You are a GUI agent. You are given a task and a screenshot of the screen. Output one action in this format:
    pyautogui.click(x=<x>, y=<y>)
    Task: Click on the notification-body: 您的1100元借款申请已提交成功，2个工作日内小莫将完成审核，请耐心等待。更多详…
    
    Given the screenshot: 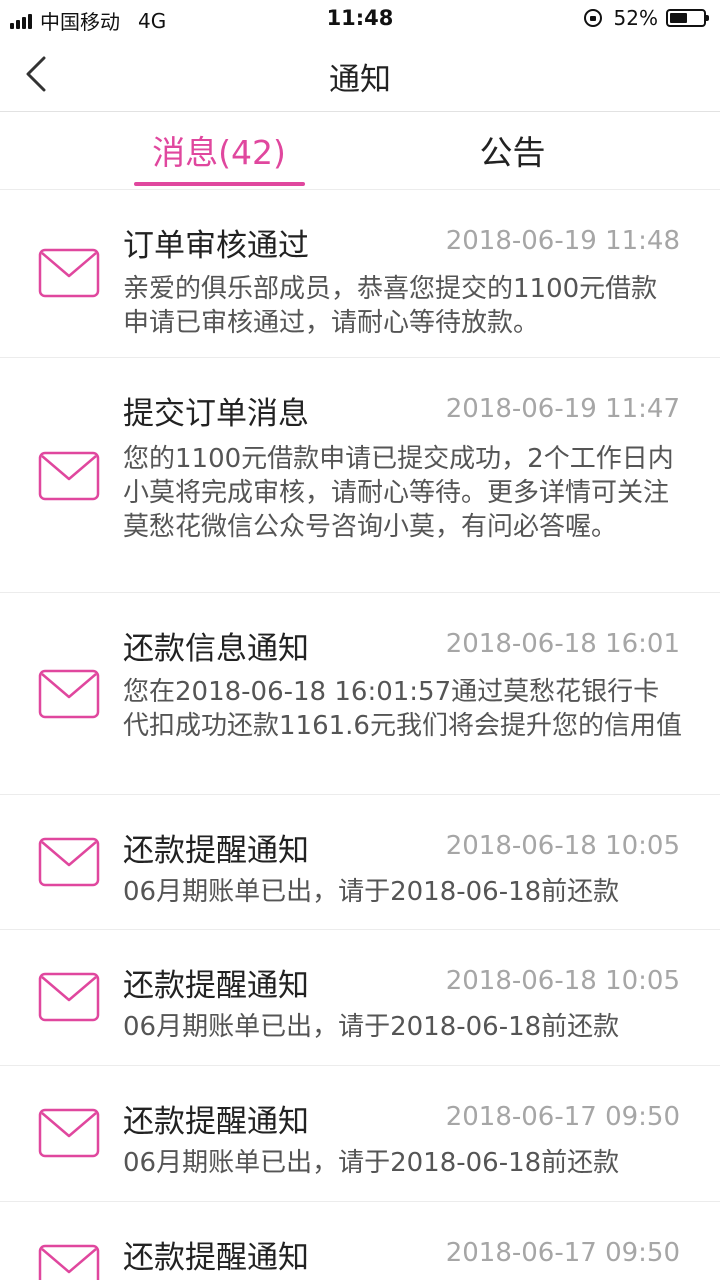 What is the action you would take?
    pyautogui.click(x=398, y=493)
    